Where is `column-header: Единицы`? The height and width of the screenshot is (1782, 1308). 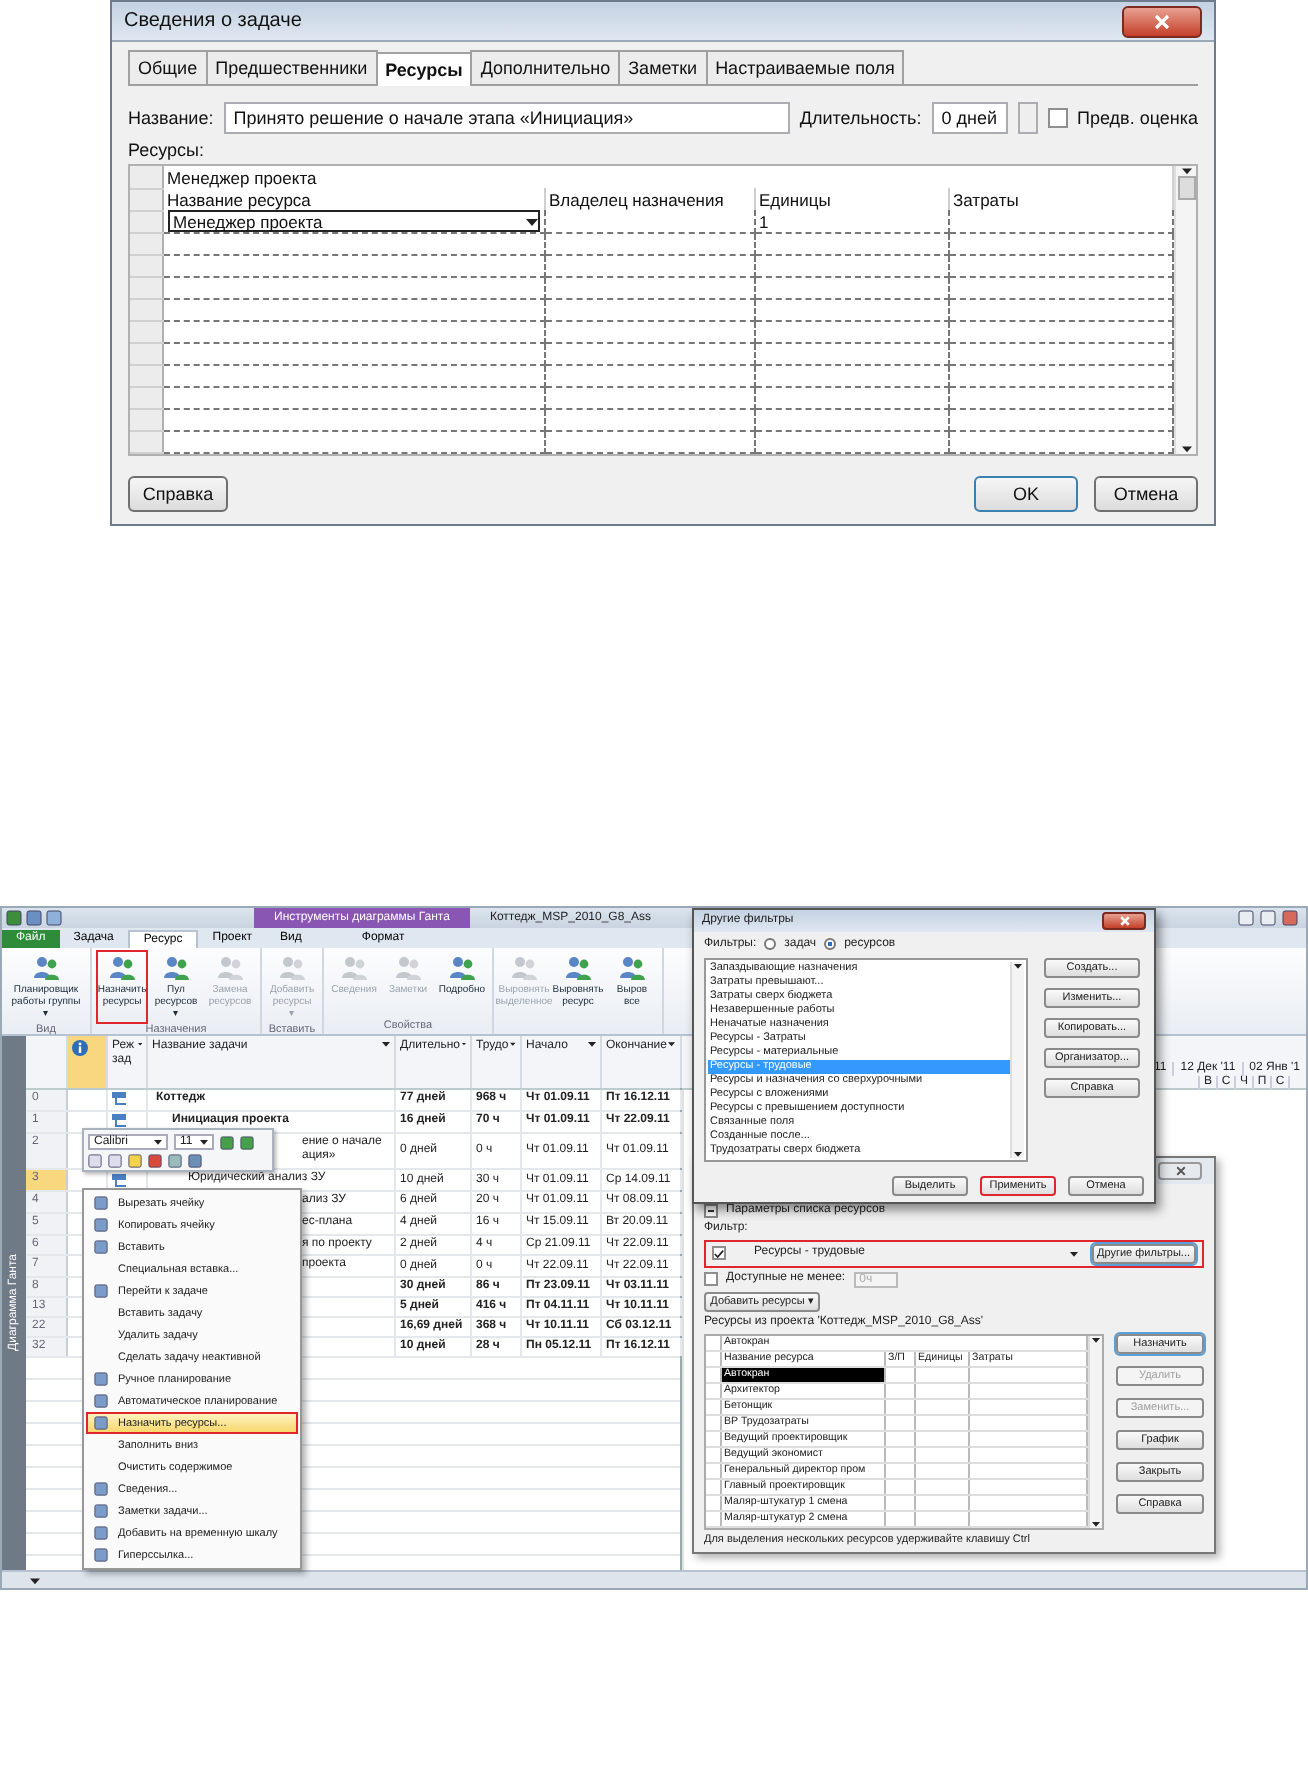
column-header: Единицы is located at coordinates (851, 199).